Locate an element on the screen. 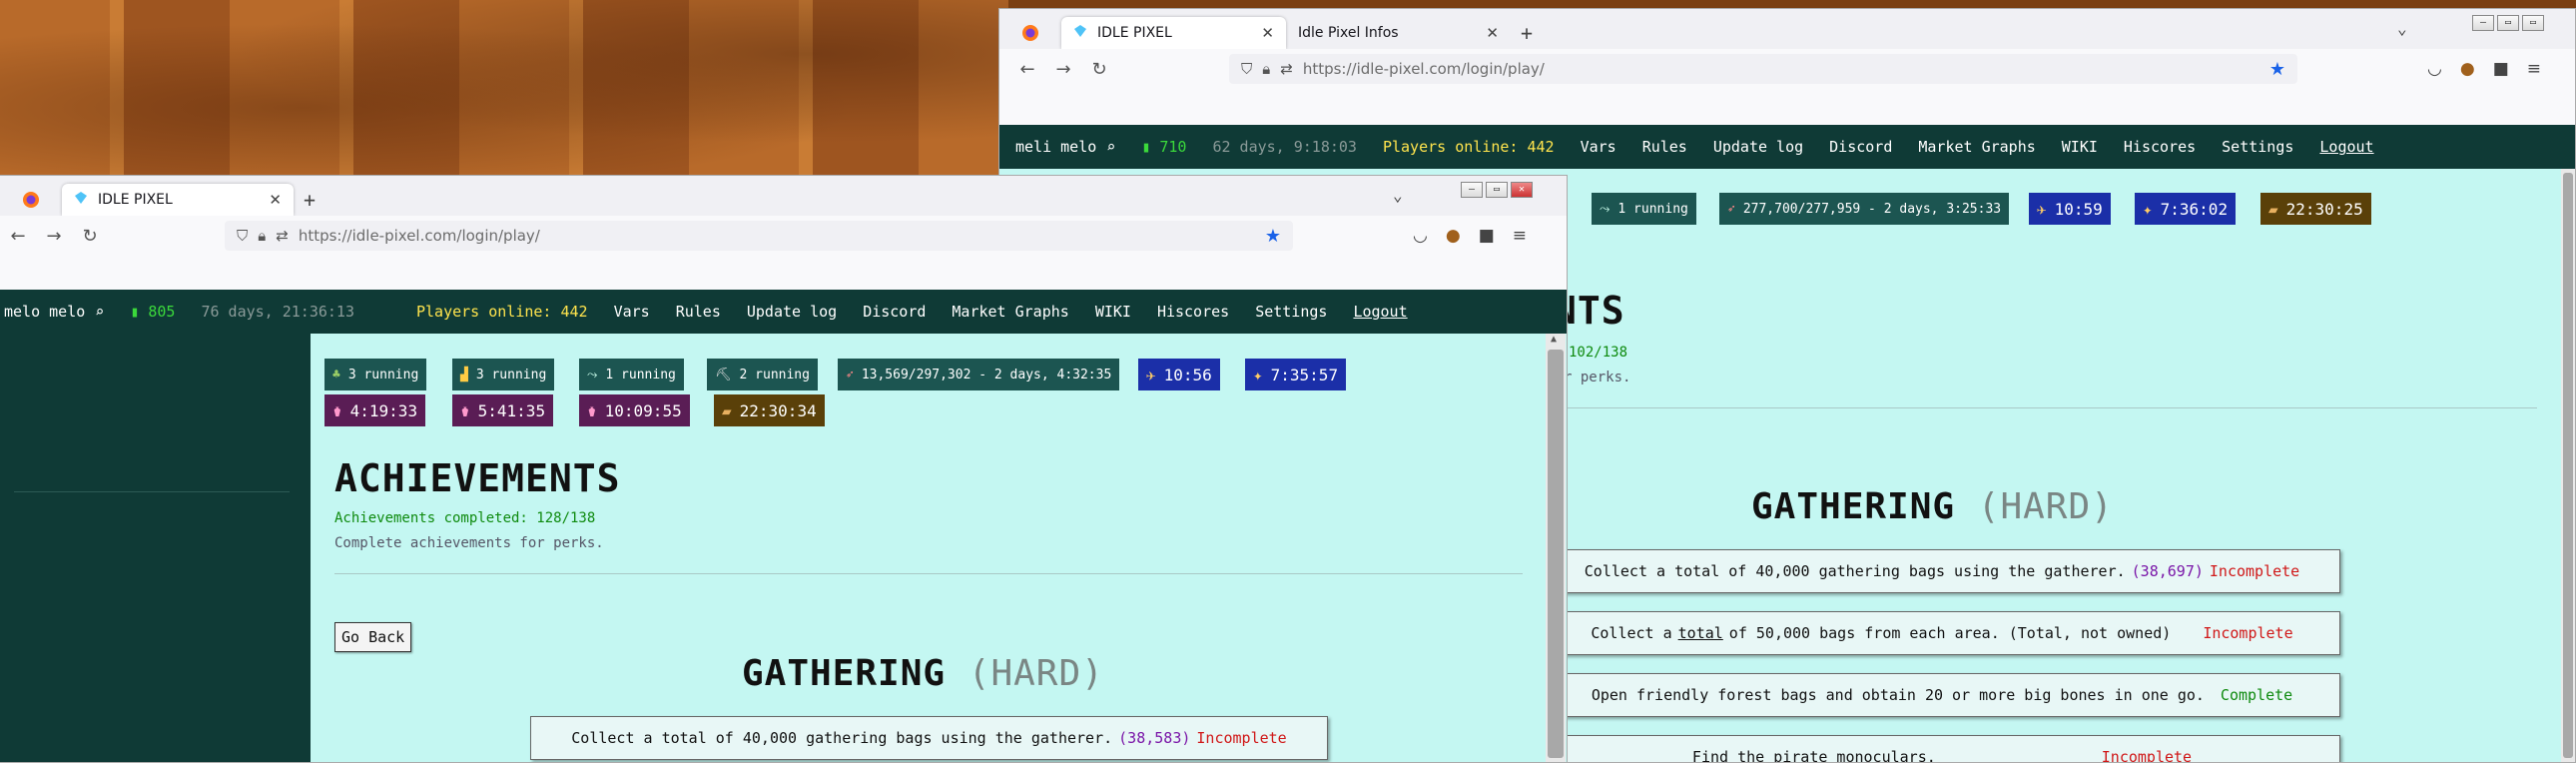  signal-icon: ▮ is located at coordinates (1146, 147).